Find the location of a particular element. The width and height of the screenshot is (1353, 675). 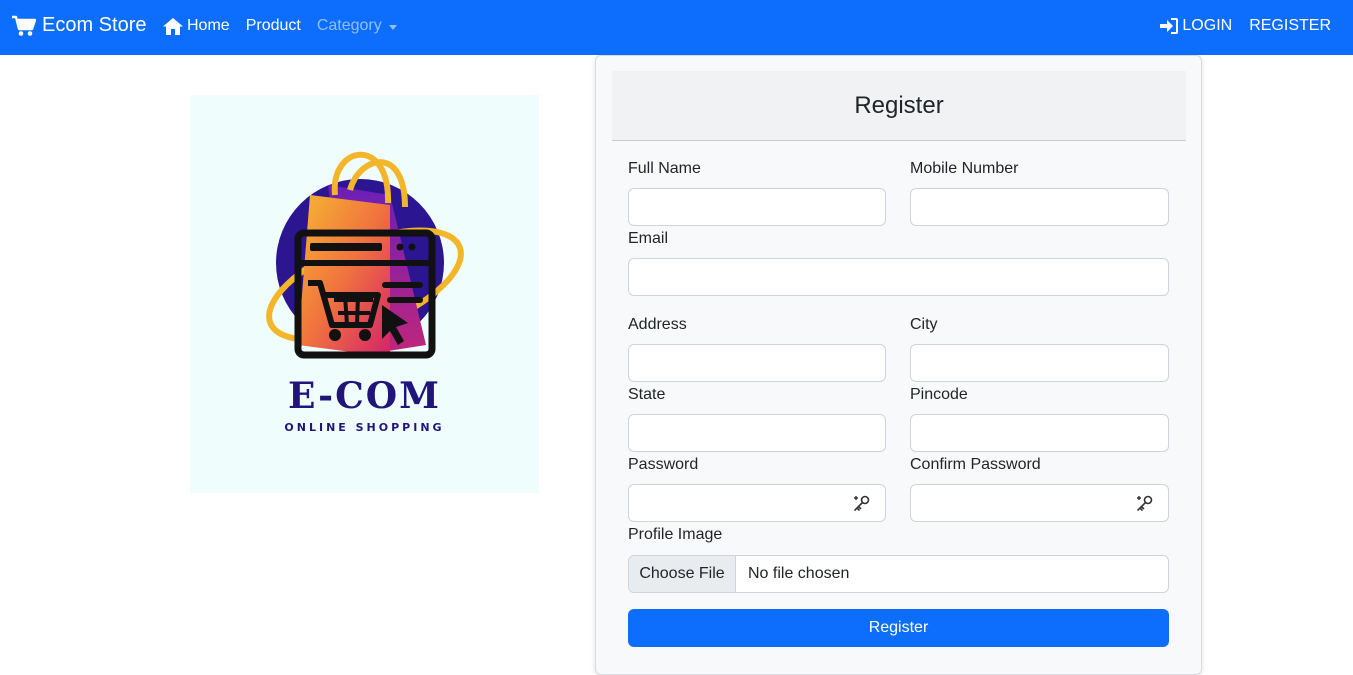

email-input is located at coordinates (898, 277).